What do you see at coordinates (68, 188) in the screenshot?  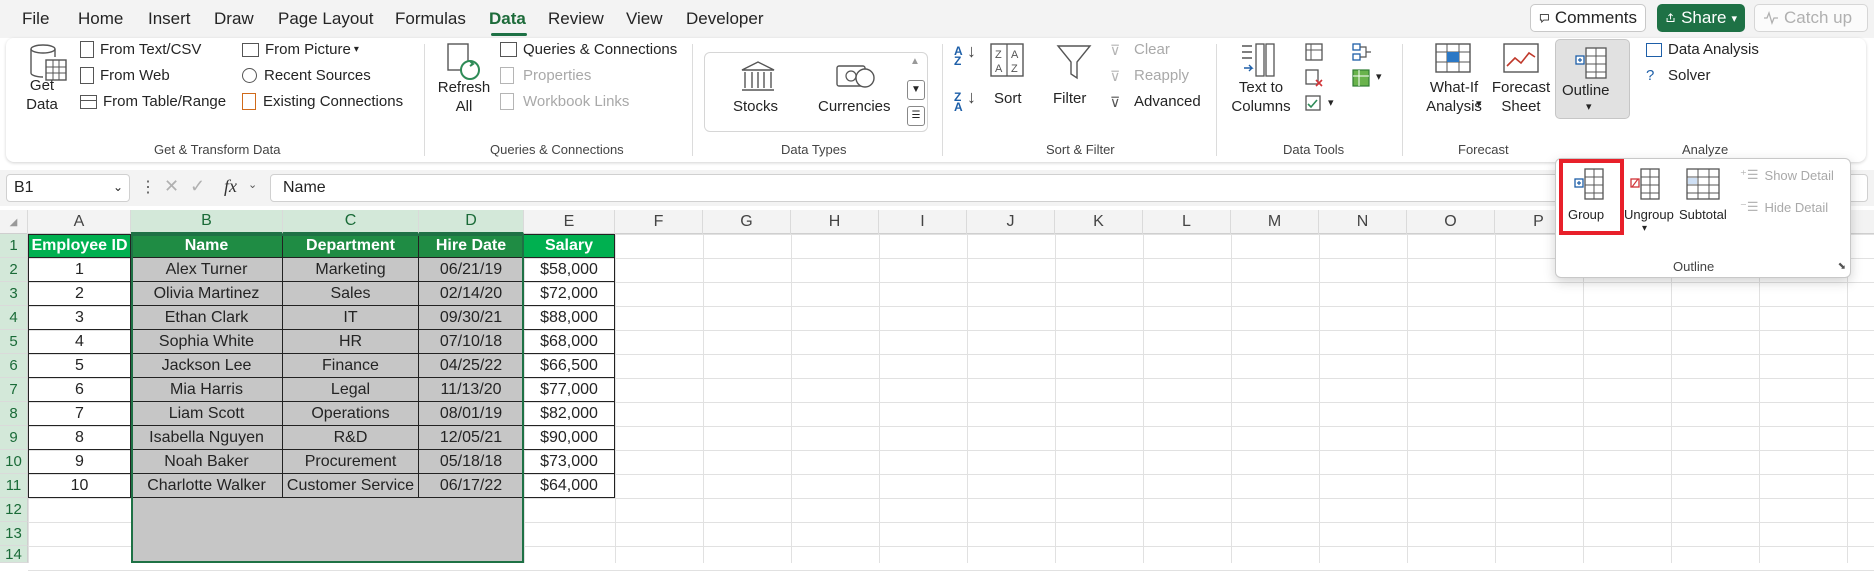 I see `name-box: B1 ⌄` at bounding box center [68, 188].